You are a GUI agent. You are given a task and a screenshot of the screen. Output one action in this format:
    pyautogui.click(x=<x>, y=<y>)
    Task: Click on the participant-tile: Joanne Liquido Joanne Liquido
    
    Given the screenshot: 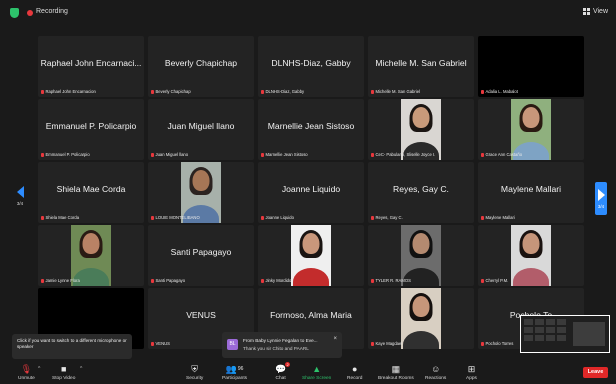 What is the action you would take?
    pyautogui.click(x=311, y=192)
    